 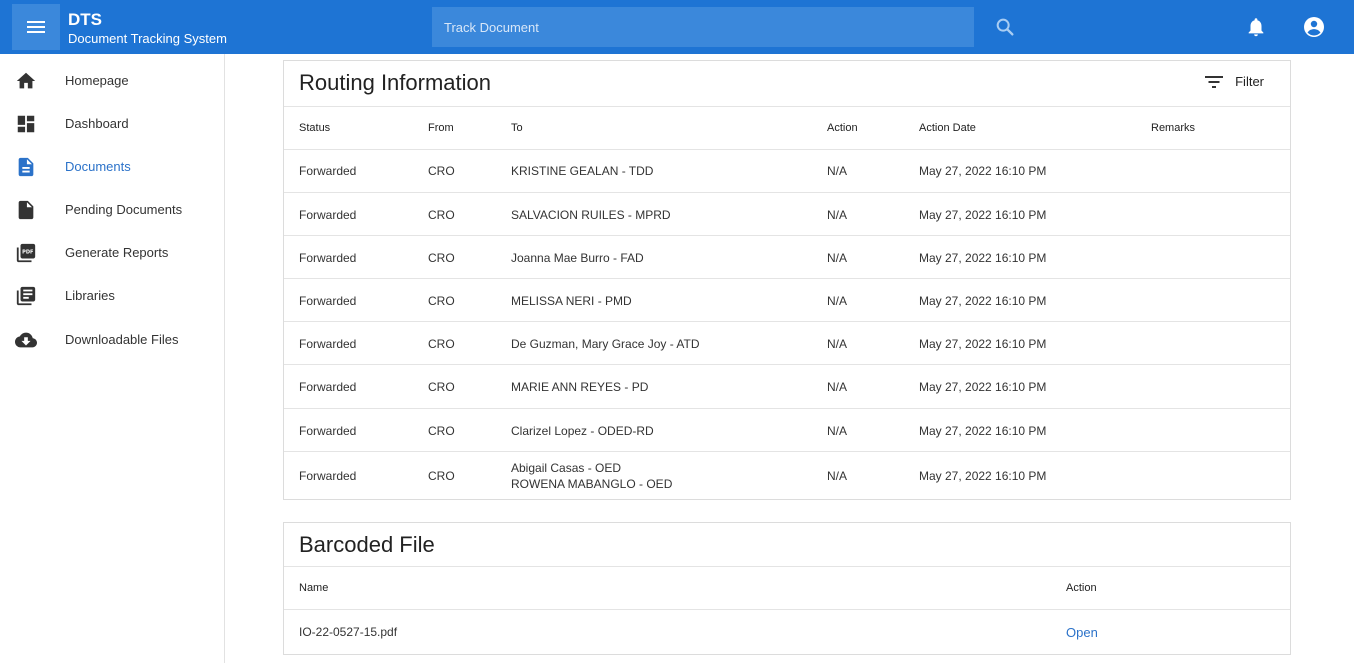 I want to click on menu-button, so click(x=36, y=27).